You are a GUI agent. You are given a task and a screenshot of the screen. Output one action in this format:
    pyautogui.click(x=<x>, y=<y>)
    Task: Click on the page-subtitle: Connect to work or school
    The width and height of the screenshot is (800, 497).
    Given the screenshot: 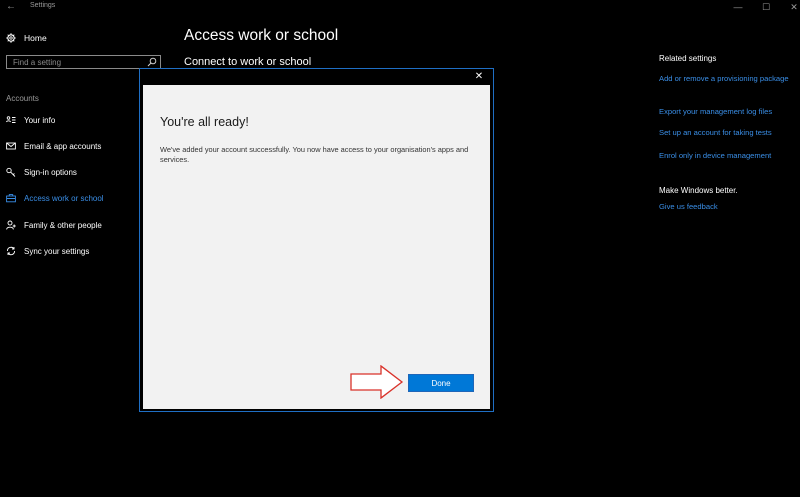 What is the action you would take?
    pyautogui.click(x=248, y=62)
    